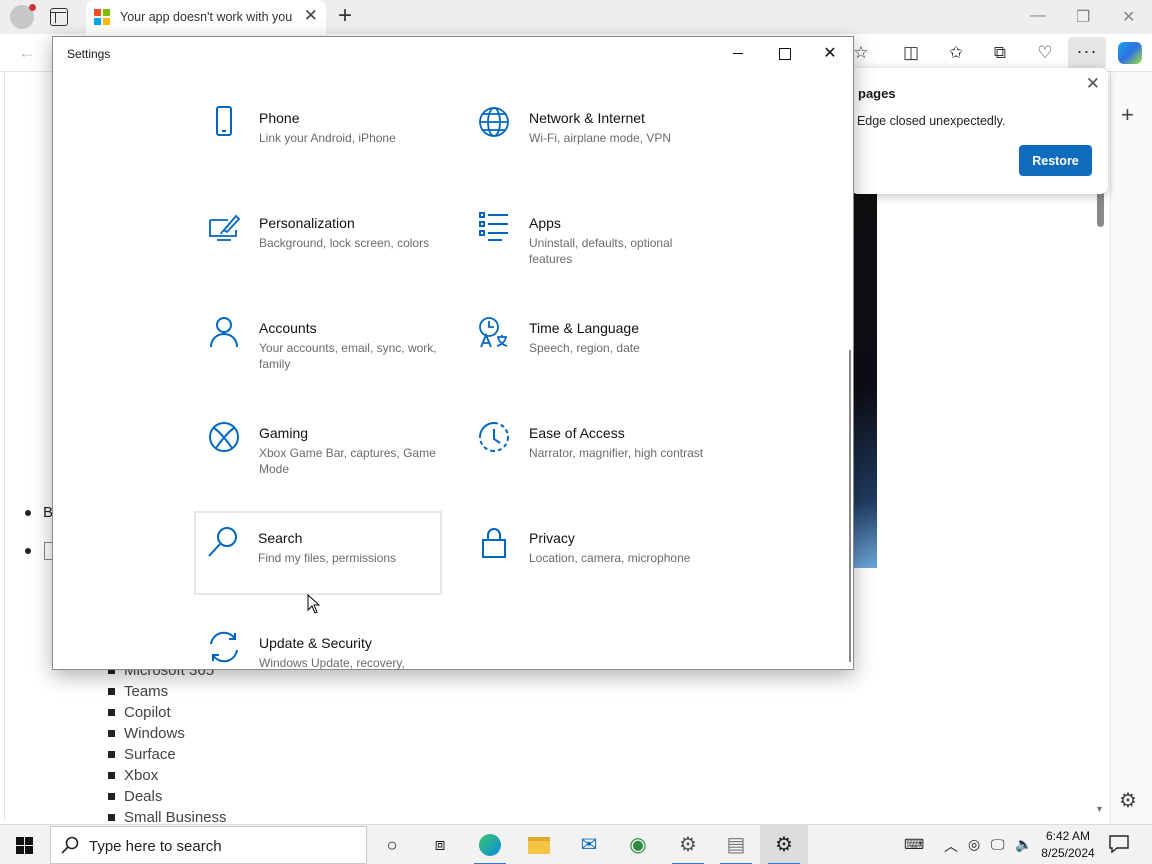 The width and height of the screenshot is (1152, 864). Describe the element at coordinates (1128, 17) in the screenshot. I see `browser-close-icon: ✕` at that location.